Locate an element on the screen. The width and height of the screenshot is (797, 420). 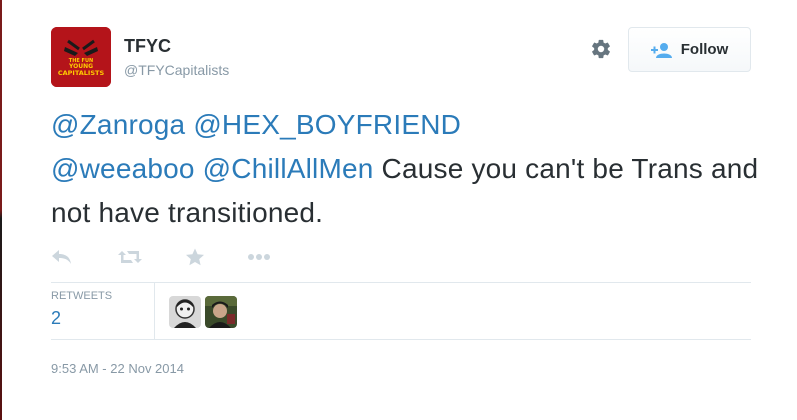
stats-separator is located at coordinates (154, 311).